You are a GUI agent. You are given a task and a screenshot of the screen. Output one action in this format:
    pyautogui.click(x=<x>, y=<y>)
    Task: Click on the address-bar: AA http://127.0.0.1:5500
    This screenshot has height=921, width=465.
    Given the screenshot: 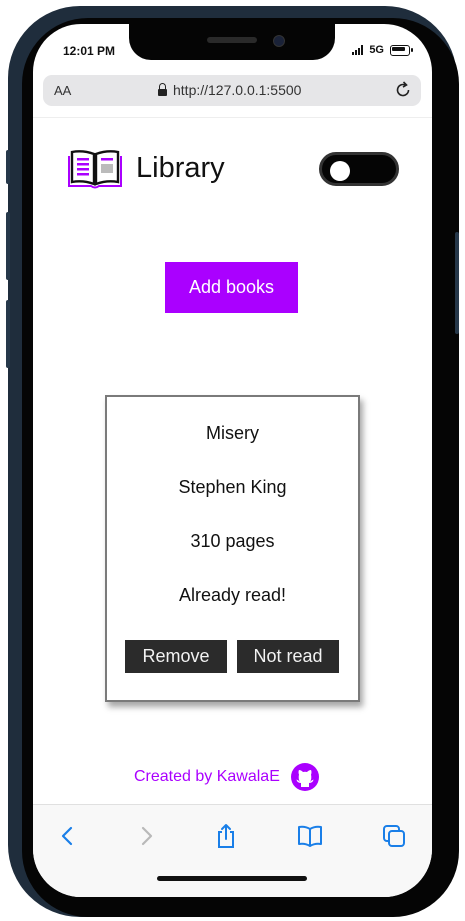 What is the action you would take?
    pyautogui.click(x=232, y=90)
    